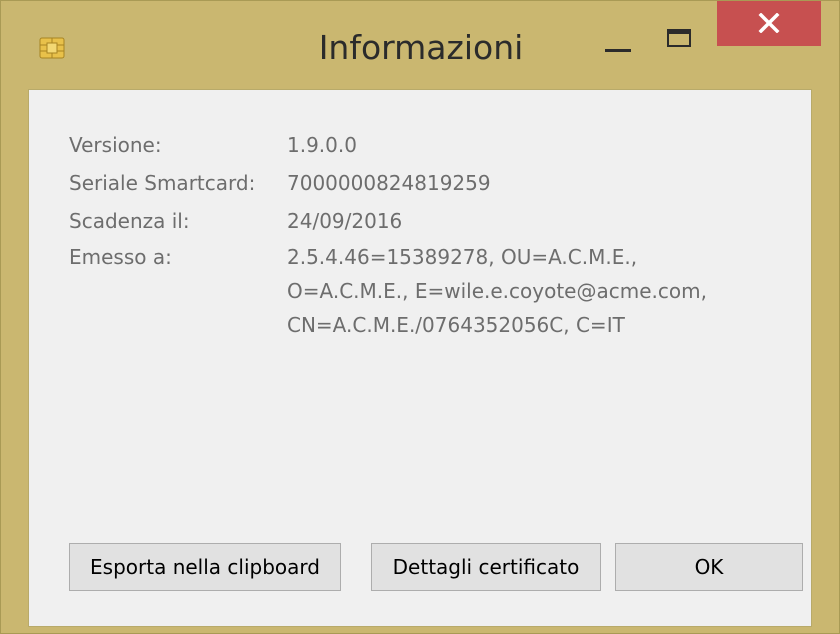 This screenshot has width=840, height=634. I want to click on issued-to-line: O=A.C.M.E., E=wile.e.coyote@acme.com,, so click(497, 291).